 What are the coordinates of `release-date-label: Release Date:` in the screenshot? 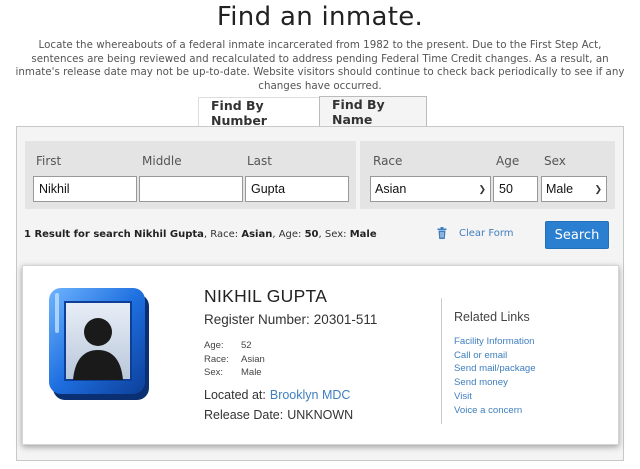 It's located at (244, 415).